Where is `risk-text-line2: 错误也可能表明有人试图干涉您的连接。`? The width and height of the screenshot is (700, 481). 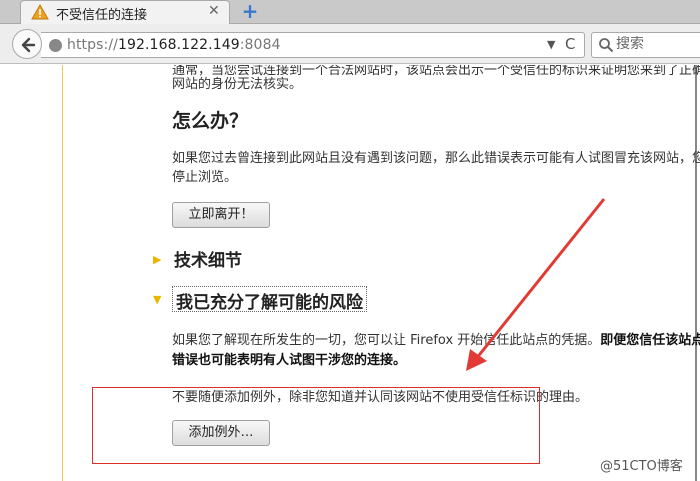 risk-text-line2: 错误也可能表明有人试图干涉您的连接。 is located at coordinates (289, 360).